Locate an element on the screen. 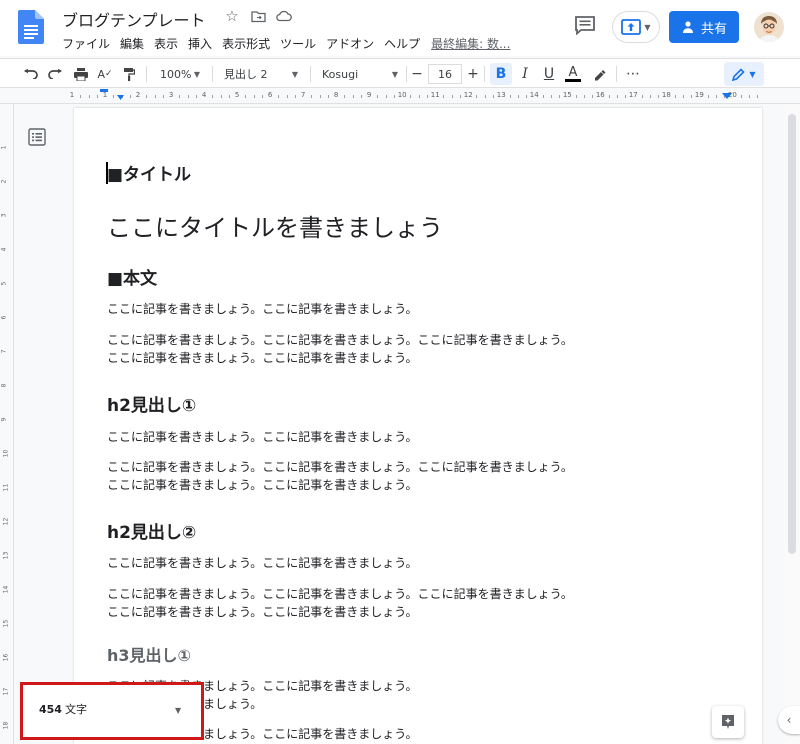  menu-edit: 編集 is located at coordinates (132, 43).